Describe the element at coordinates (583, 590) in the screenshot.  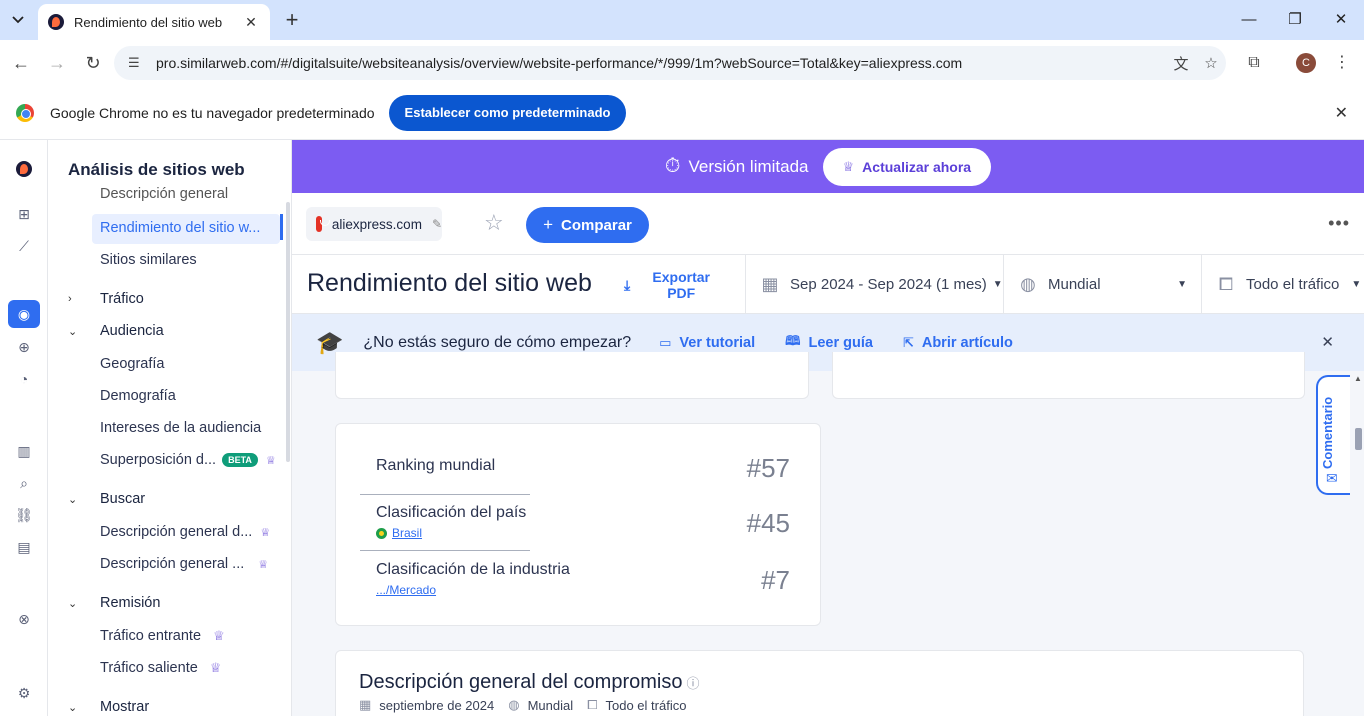
I see `industry-link: .../Mercado` at that location.